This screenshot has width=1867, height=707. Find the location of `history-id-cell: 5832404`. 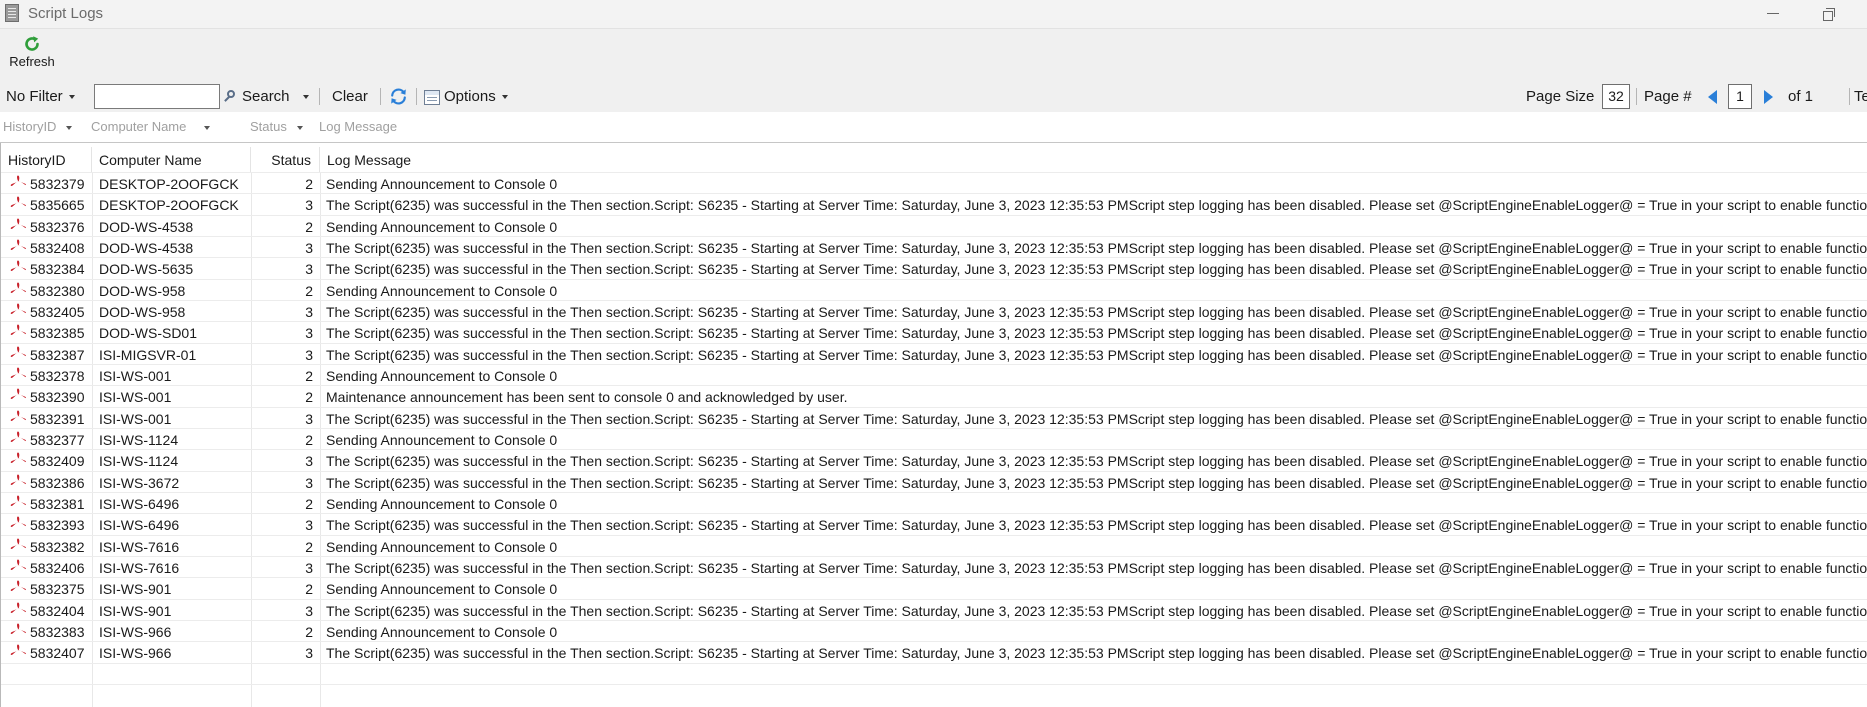

history-id-cell: 5832404 is located at coordinates (57, 610).